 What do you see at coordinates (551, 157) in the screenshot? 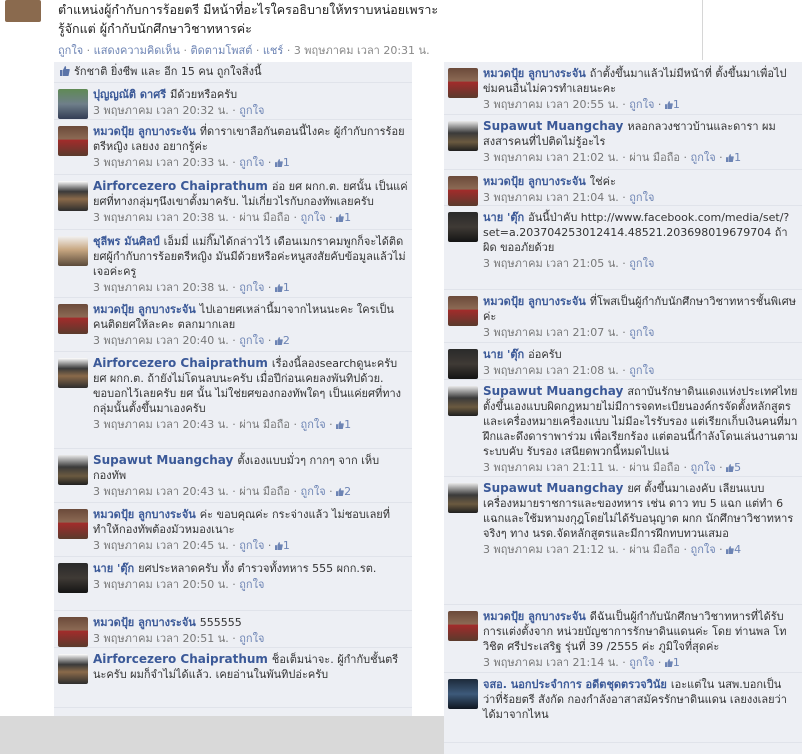
I see `comment-time: 3 พฤษภาคม เวลา 21:02 น.` at bounding box center [551, 157].